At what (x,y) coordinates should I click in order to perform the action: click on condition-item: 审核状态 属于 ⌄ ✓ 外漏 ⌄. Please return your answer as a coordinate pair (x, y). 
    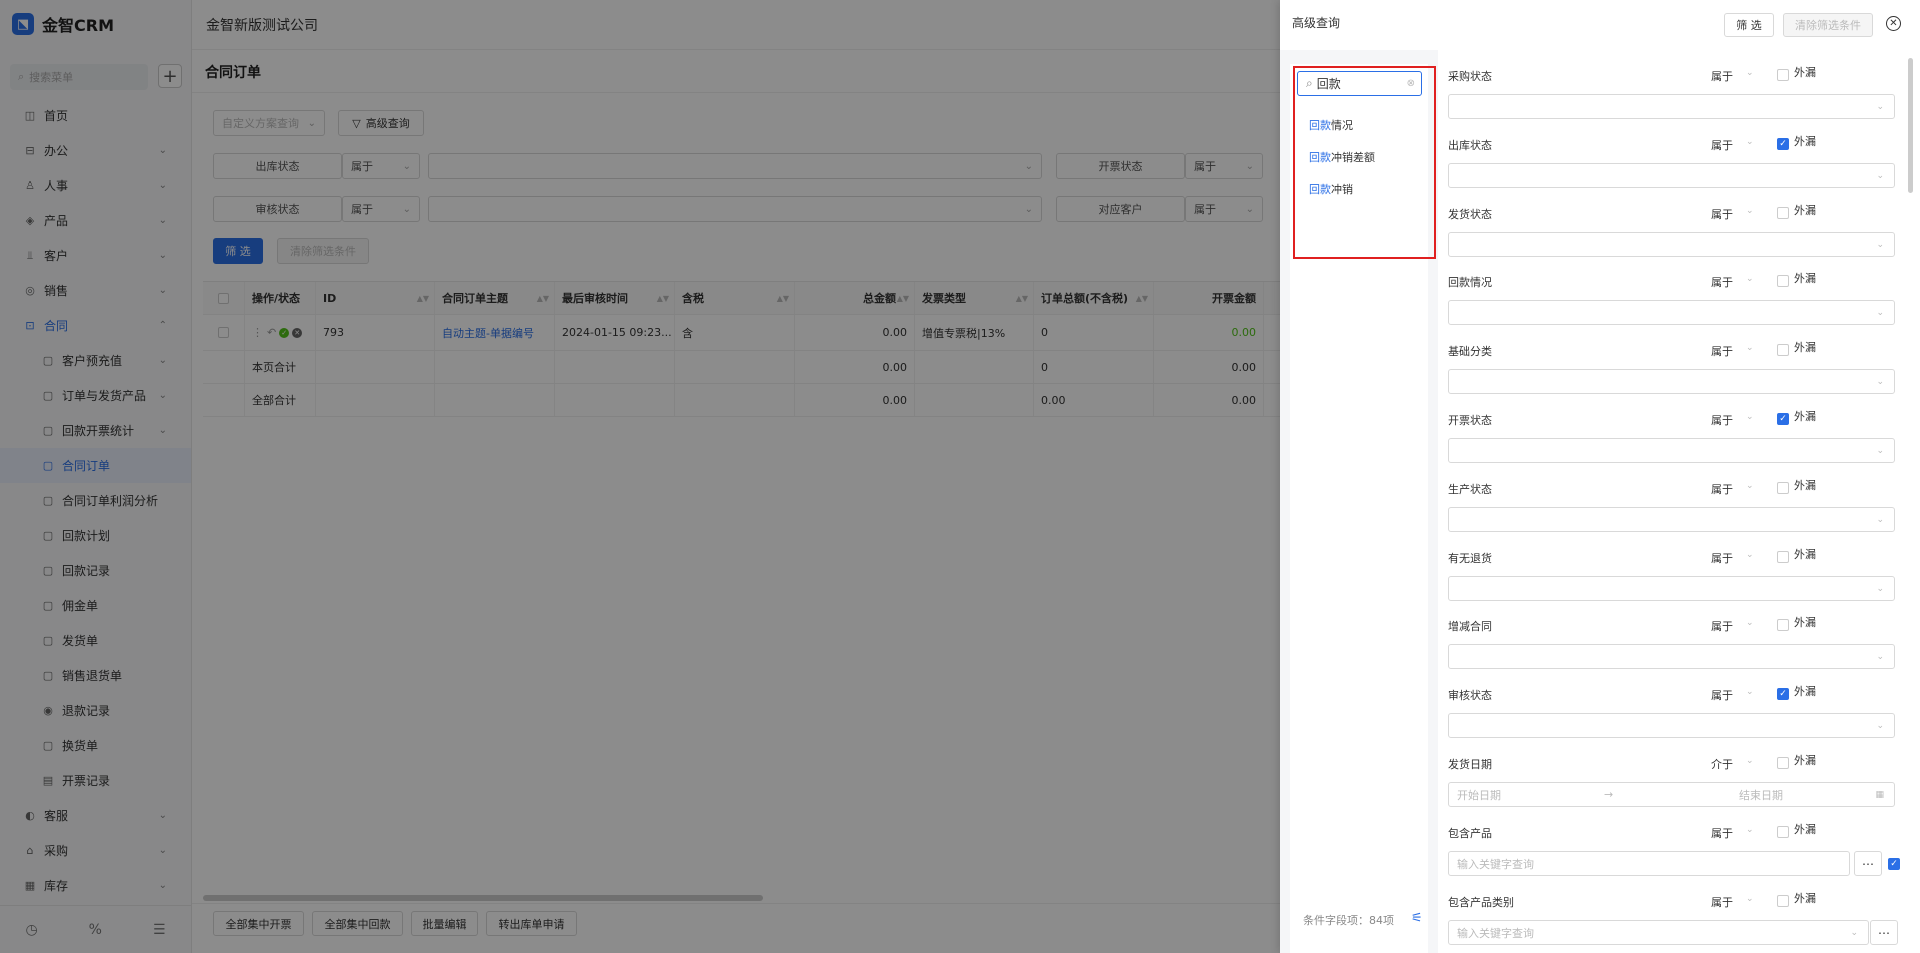
    Looking at the image, I should click on (1672, 711).